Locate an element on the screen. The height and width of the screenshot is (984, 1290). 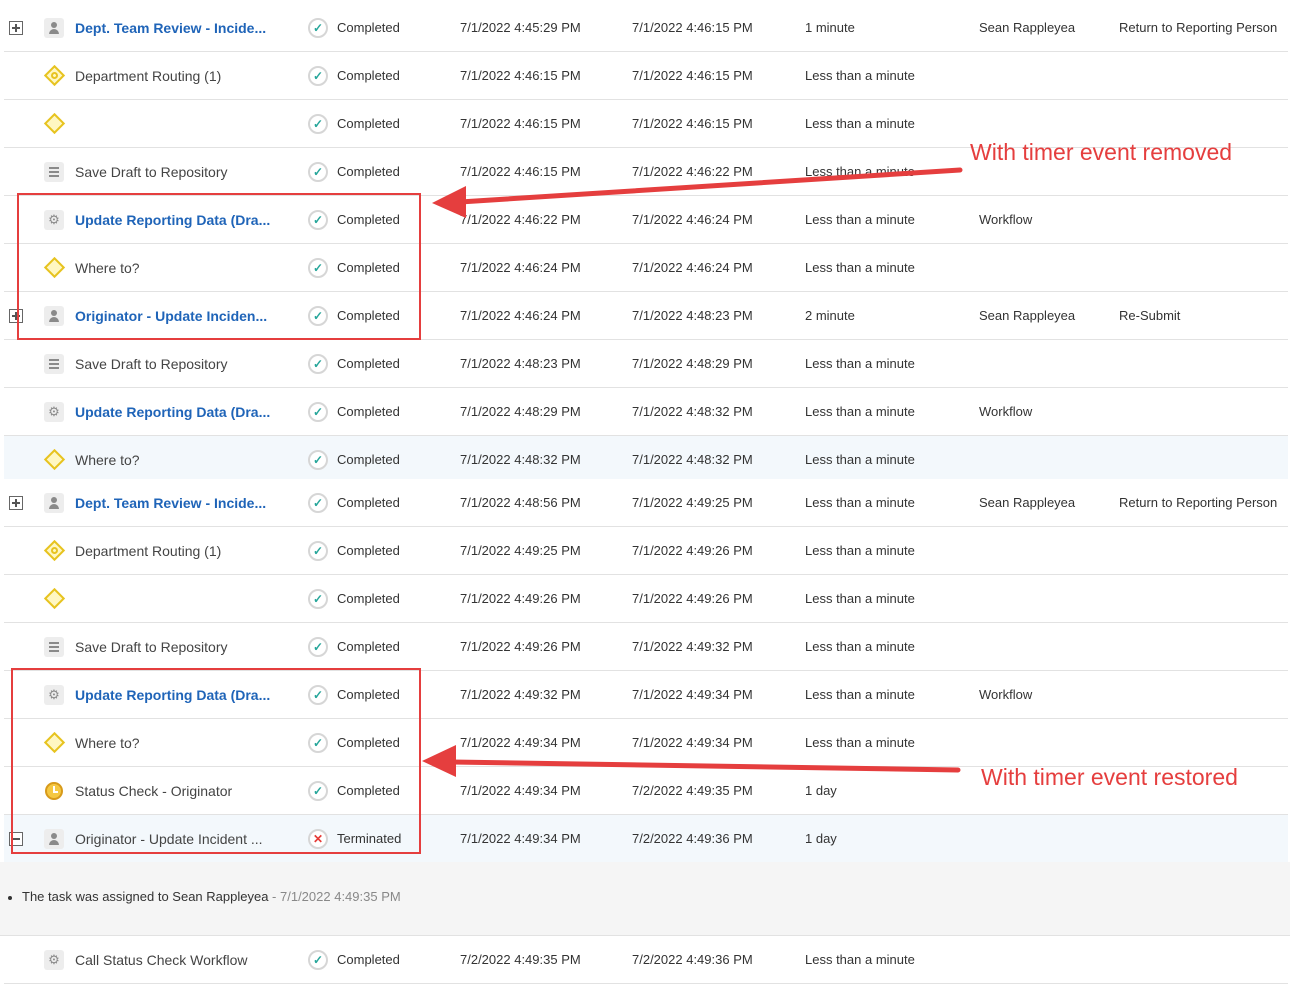
arrow-top-head is located at coordinates (449, 202).